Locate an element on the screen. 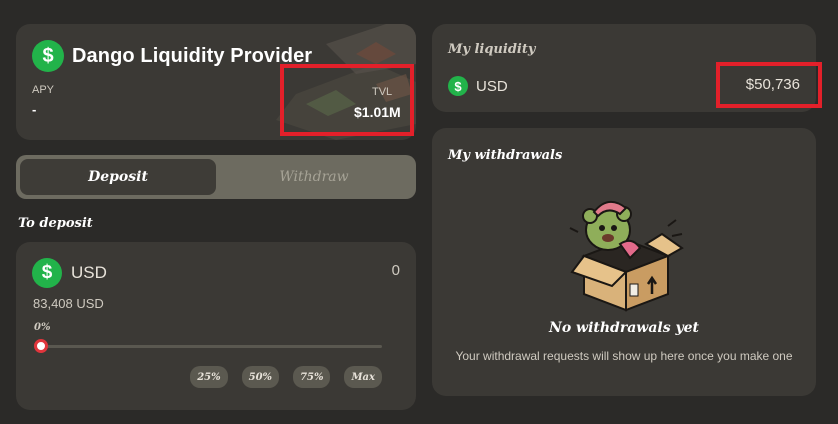  deposit-token-name: USD is located at coordinates (89, 272).